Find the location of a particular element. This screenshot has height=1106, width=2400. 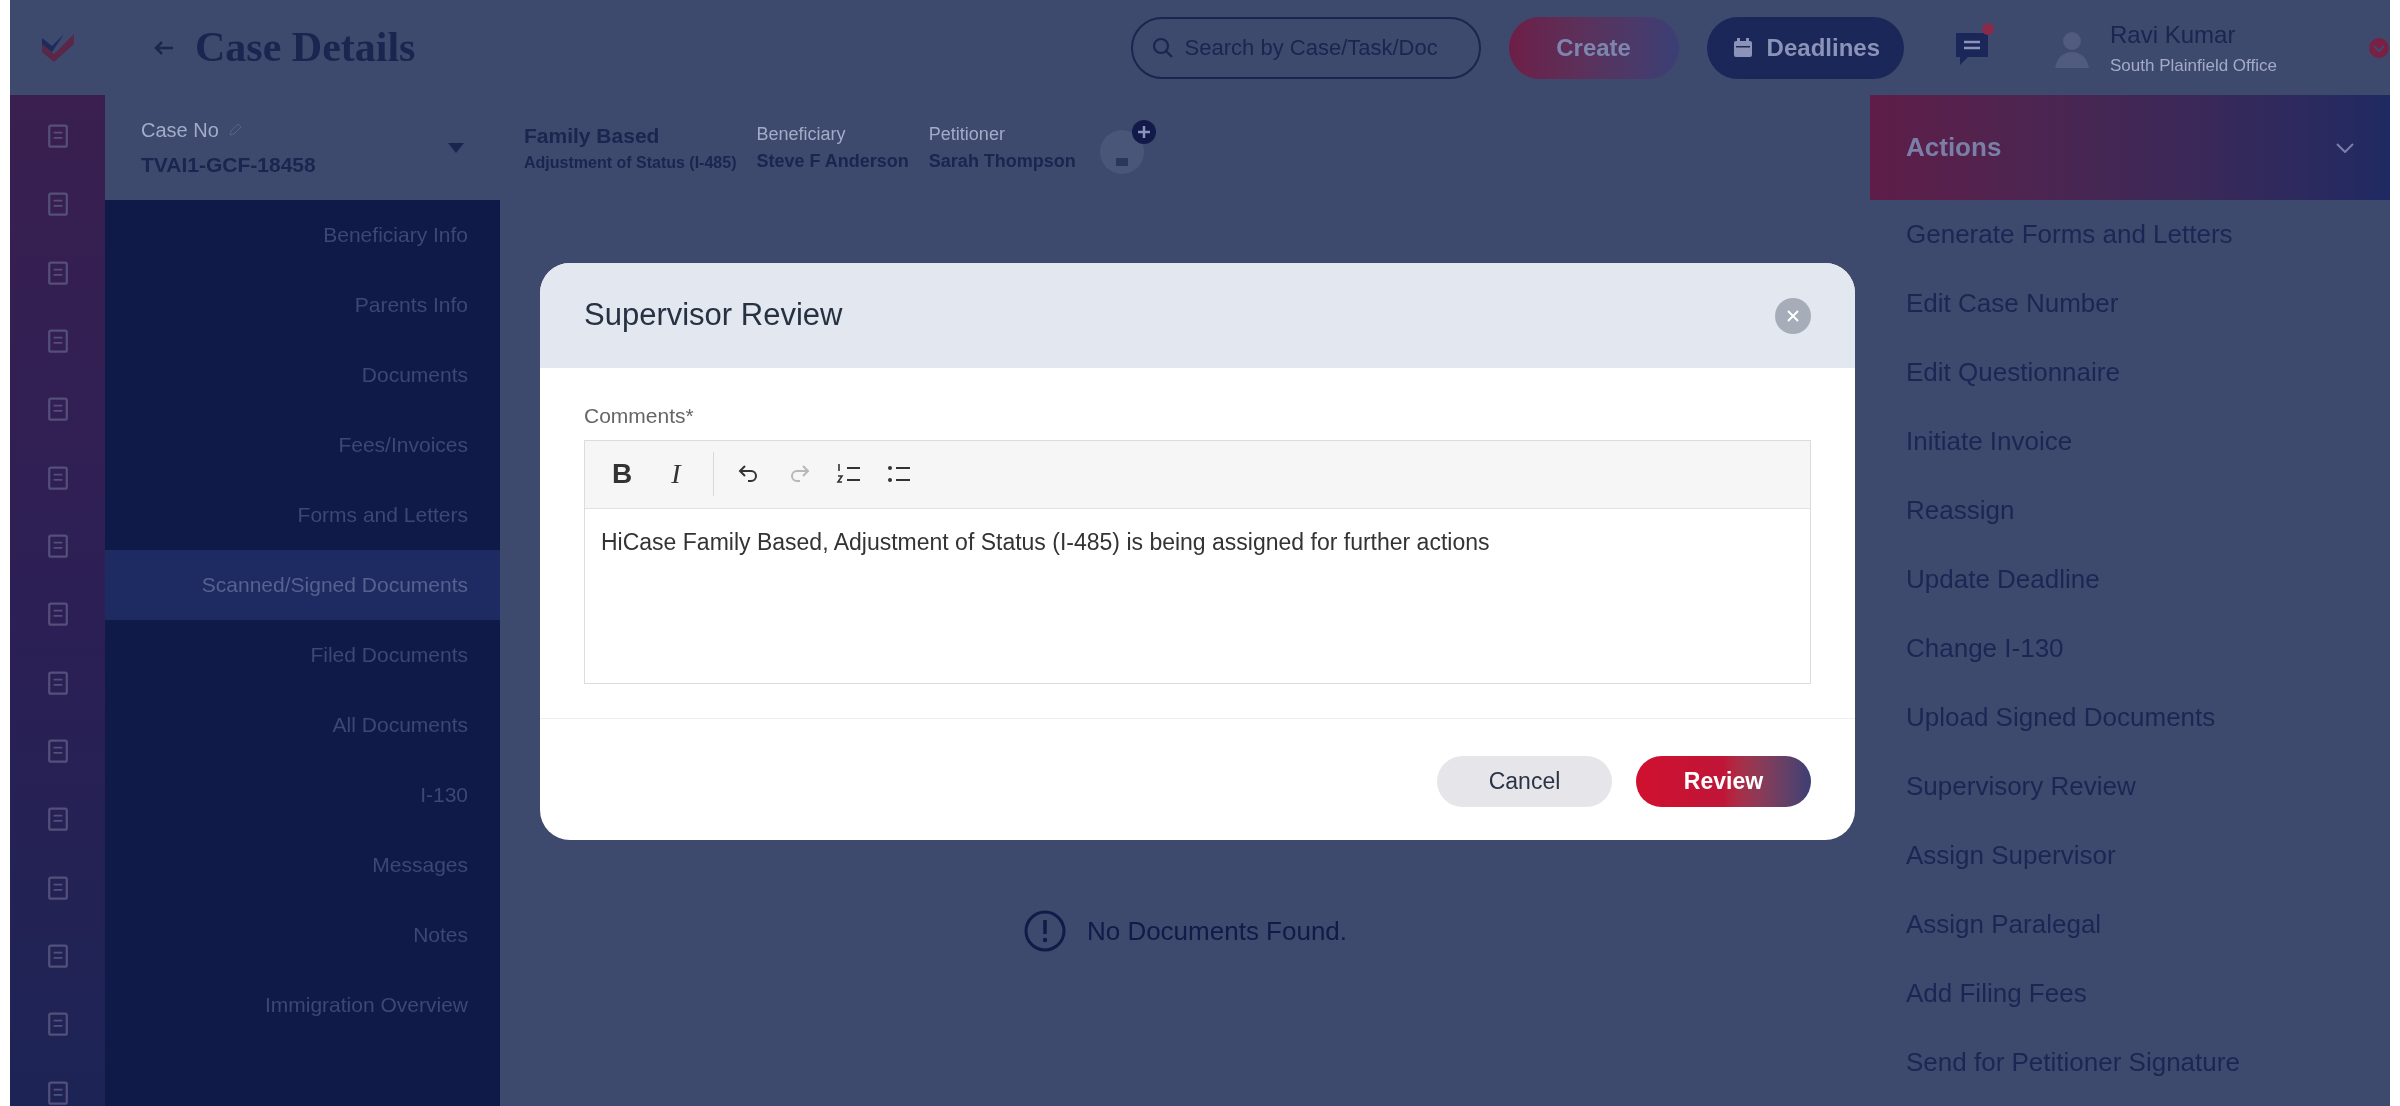

user-office: South Plainfield Office is located at coordinates (2194, 65).